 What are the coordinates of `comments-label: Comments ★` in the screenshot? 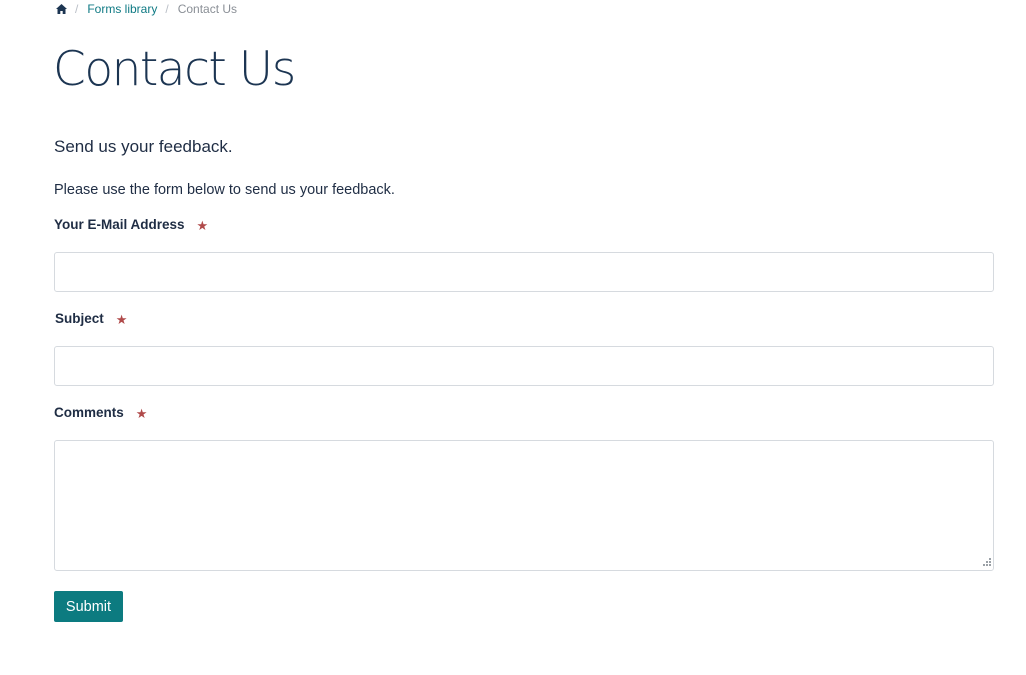 It's located at (101, 413).